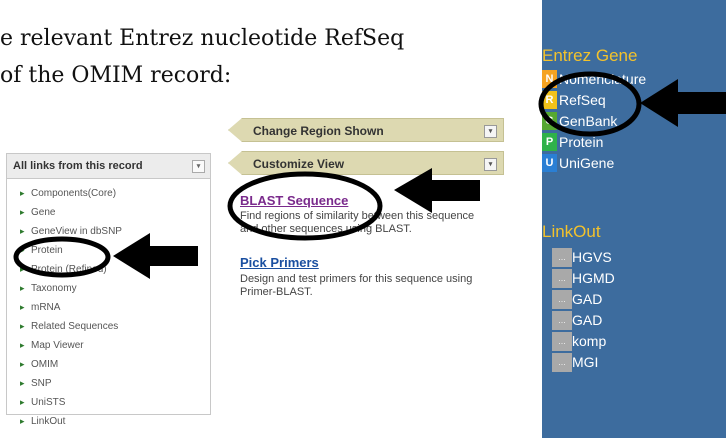  Describe the element at coordinates (579, 341) in the screenshot. I see `linkout-item-komp: ... komp` at that location.